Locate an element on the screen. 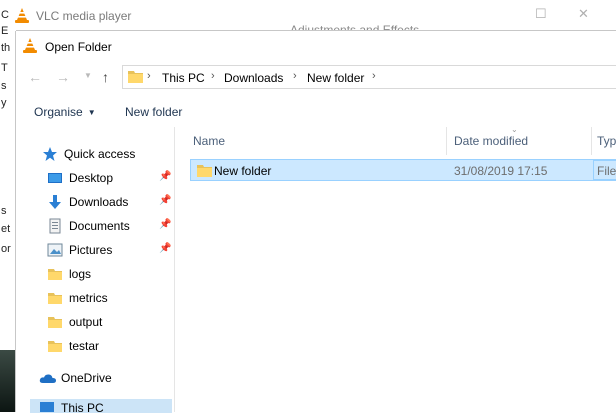 The image size is (616, 413). column-header-date-modified: Date modified is located at coordinates (491, 141).